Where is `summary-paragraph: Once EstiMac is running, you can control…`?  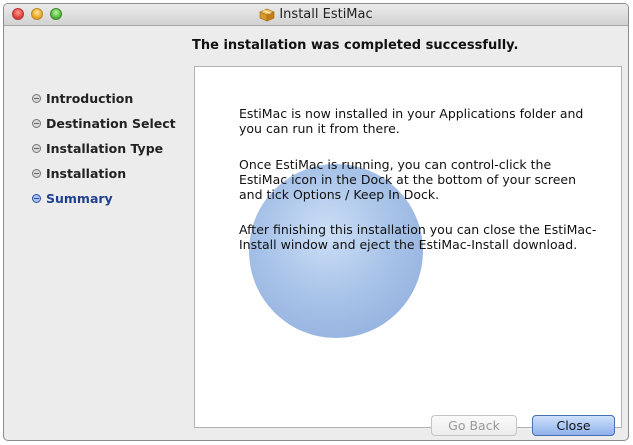
summary-paragraph: Once EstiMac is running, you can control… is located at coordinates (408, 179).